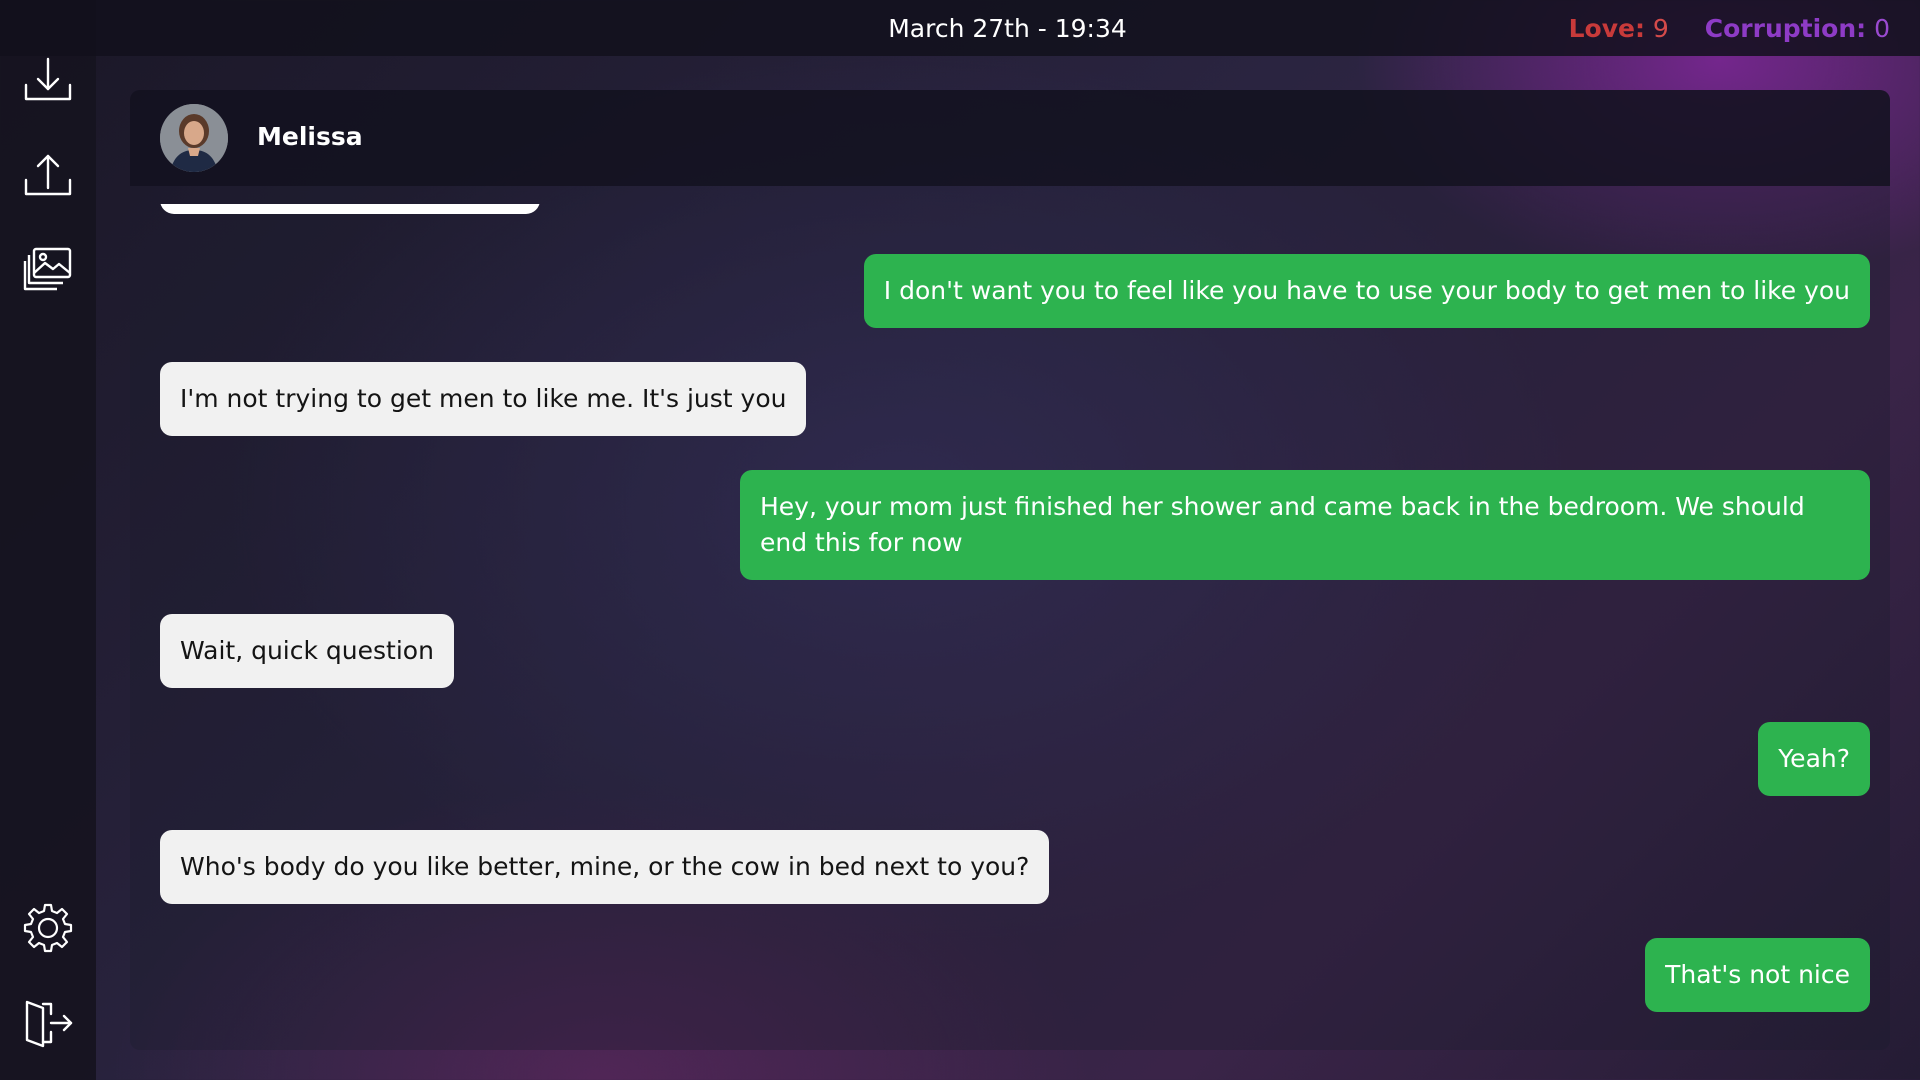 Image resolution: width=1920 pixels, height=1080 pixels. I want to click on stats: Love: 9 Corruption: 0, so click(1715, 28).